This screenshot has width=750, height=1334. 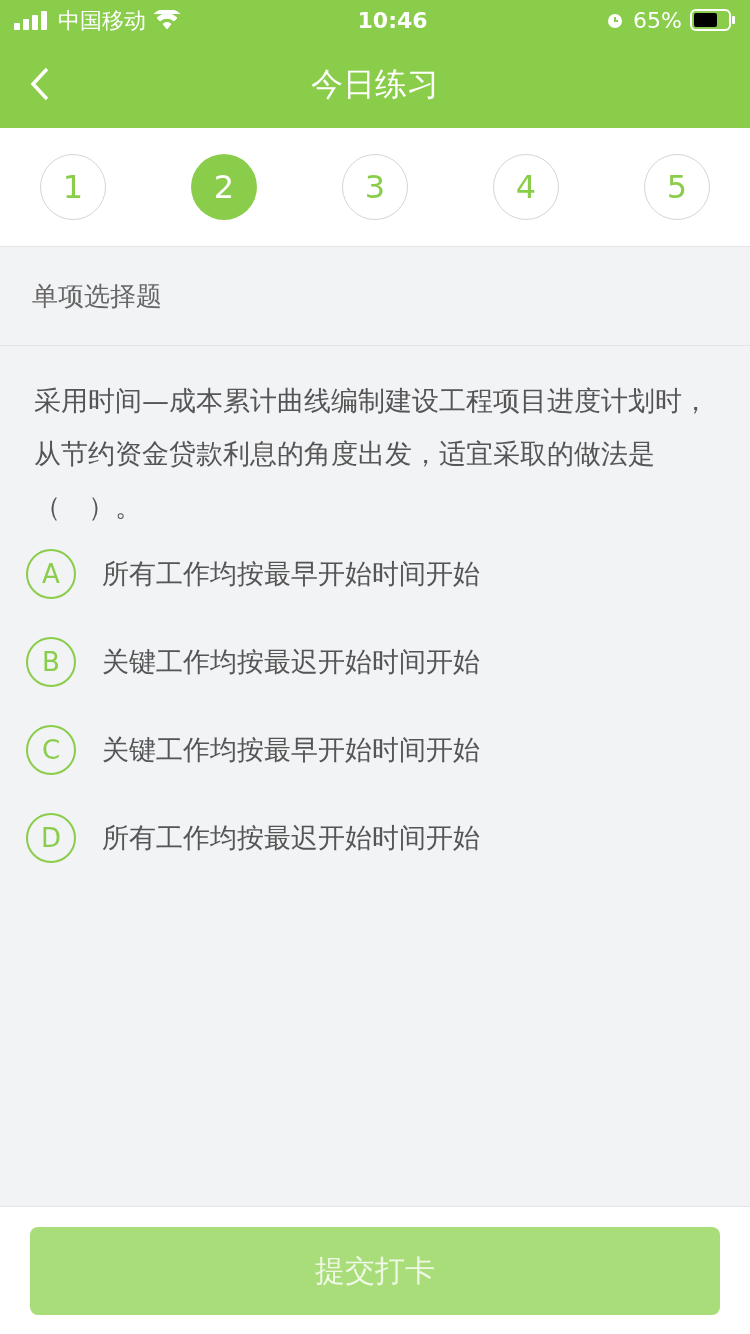 What do you see at coordinates (375, 187) in the screenshot?
I see `question-number: 3` at bounding box center [375, 187].